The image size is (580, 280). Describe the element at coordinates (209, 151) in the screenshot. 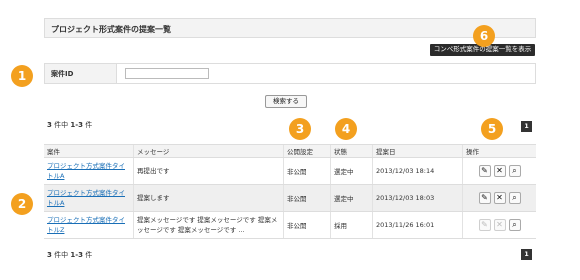

I see `column-header-message: メッセージ` at that location.